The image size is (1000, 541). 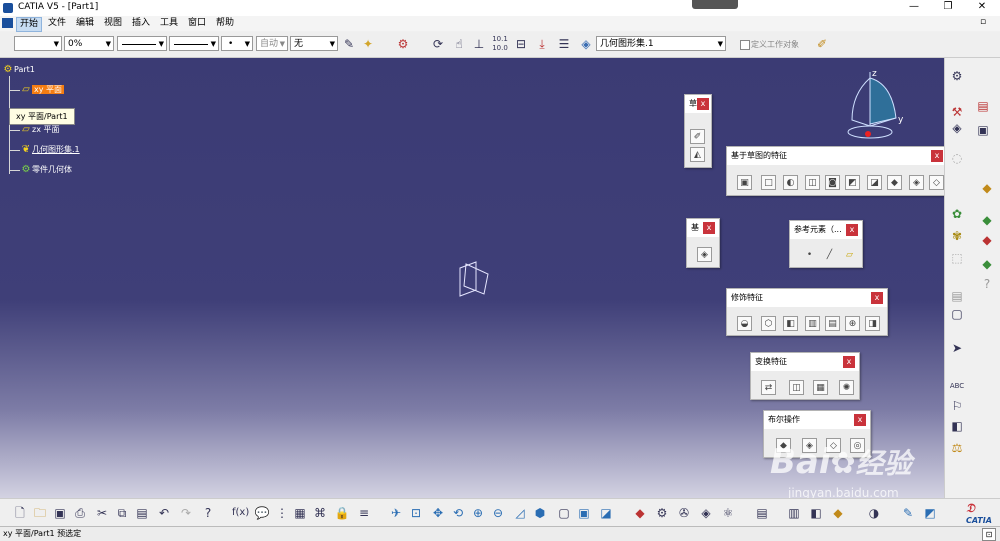 I want to click on table-icon: ▤, so click(x=957, y=296).